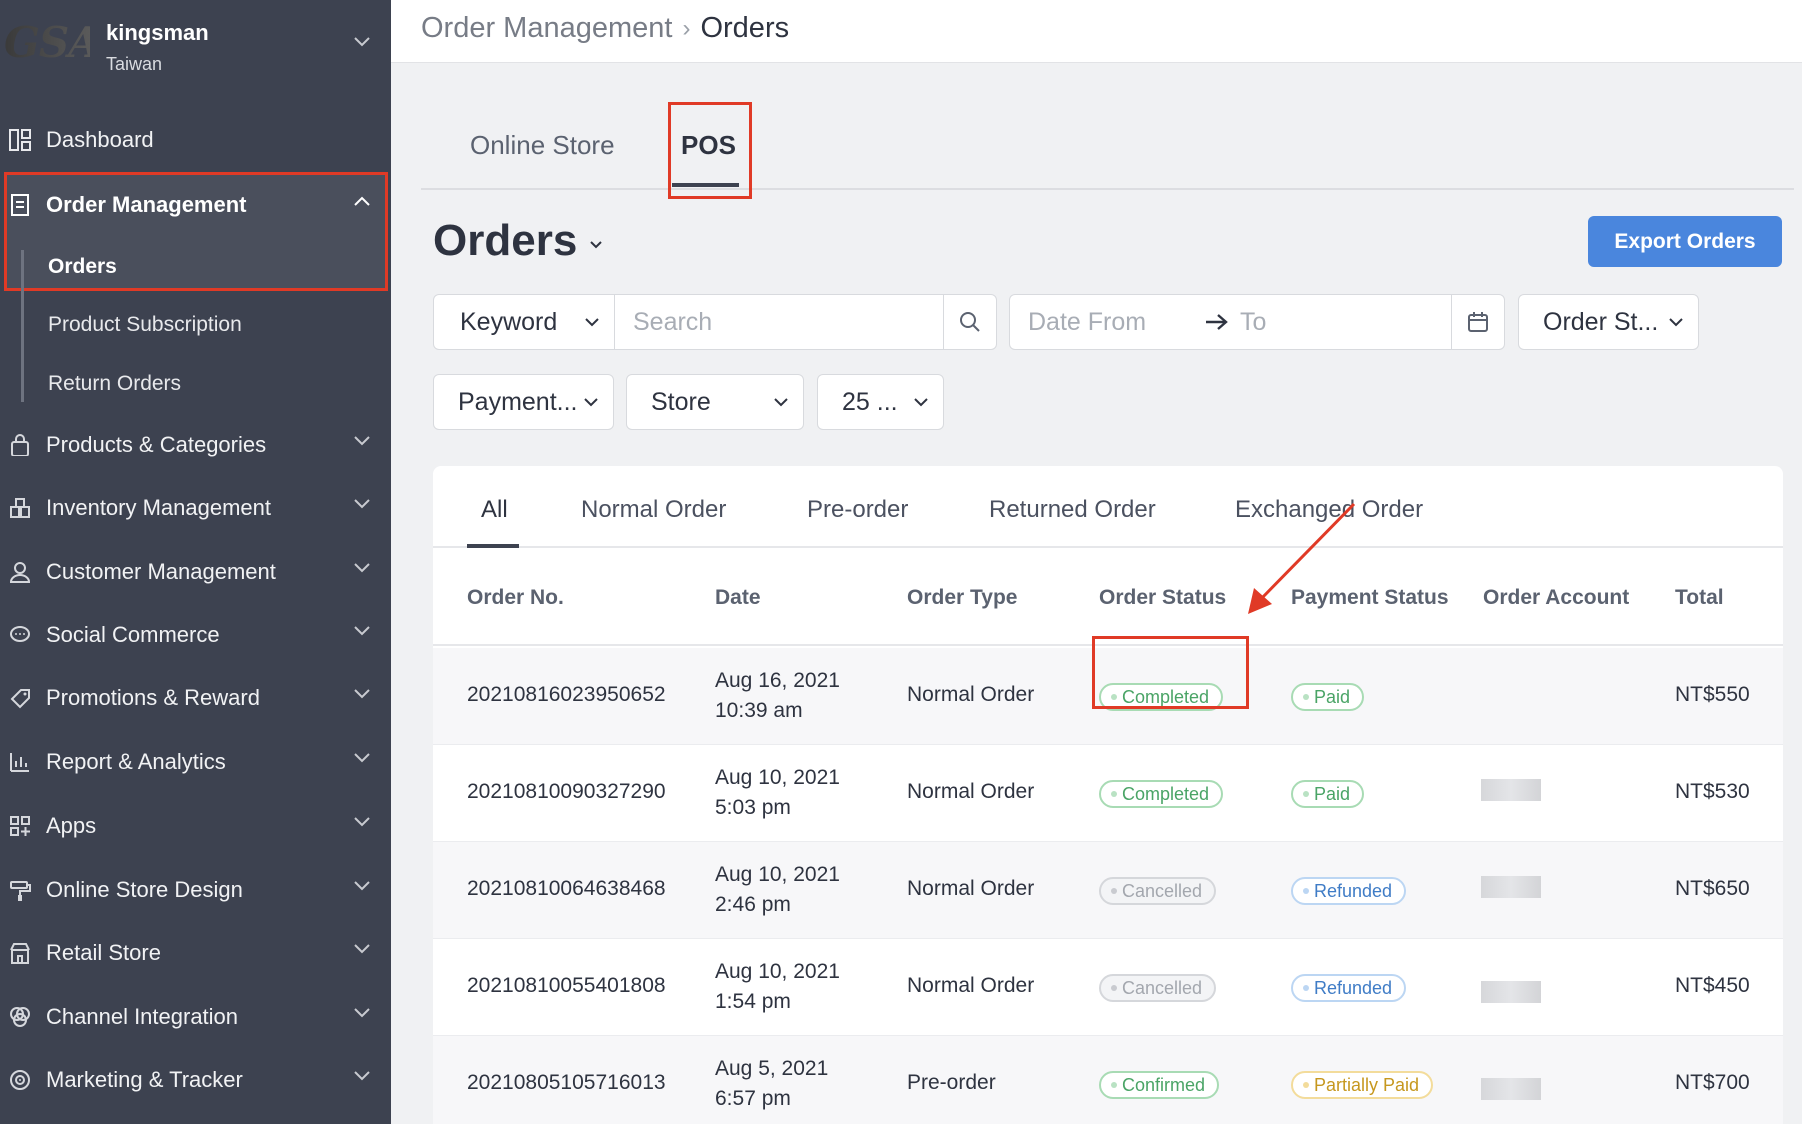 This screenshot has width=1802, height=1124. I want to click on page-title: Orders, so click(518, 241).